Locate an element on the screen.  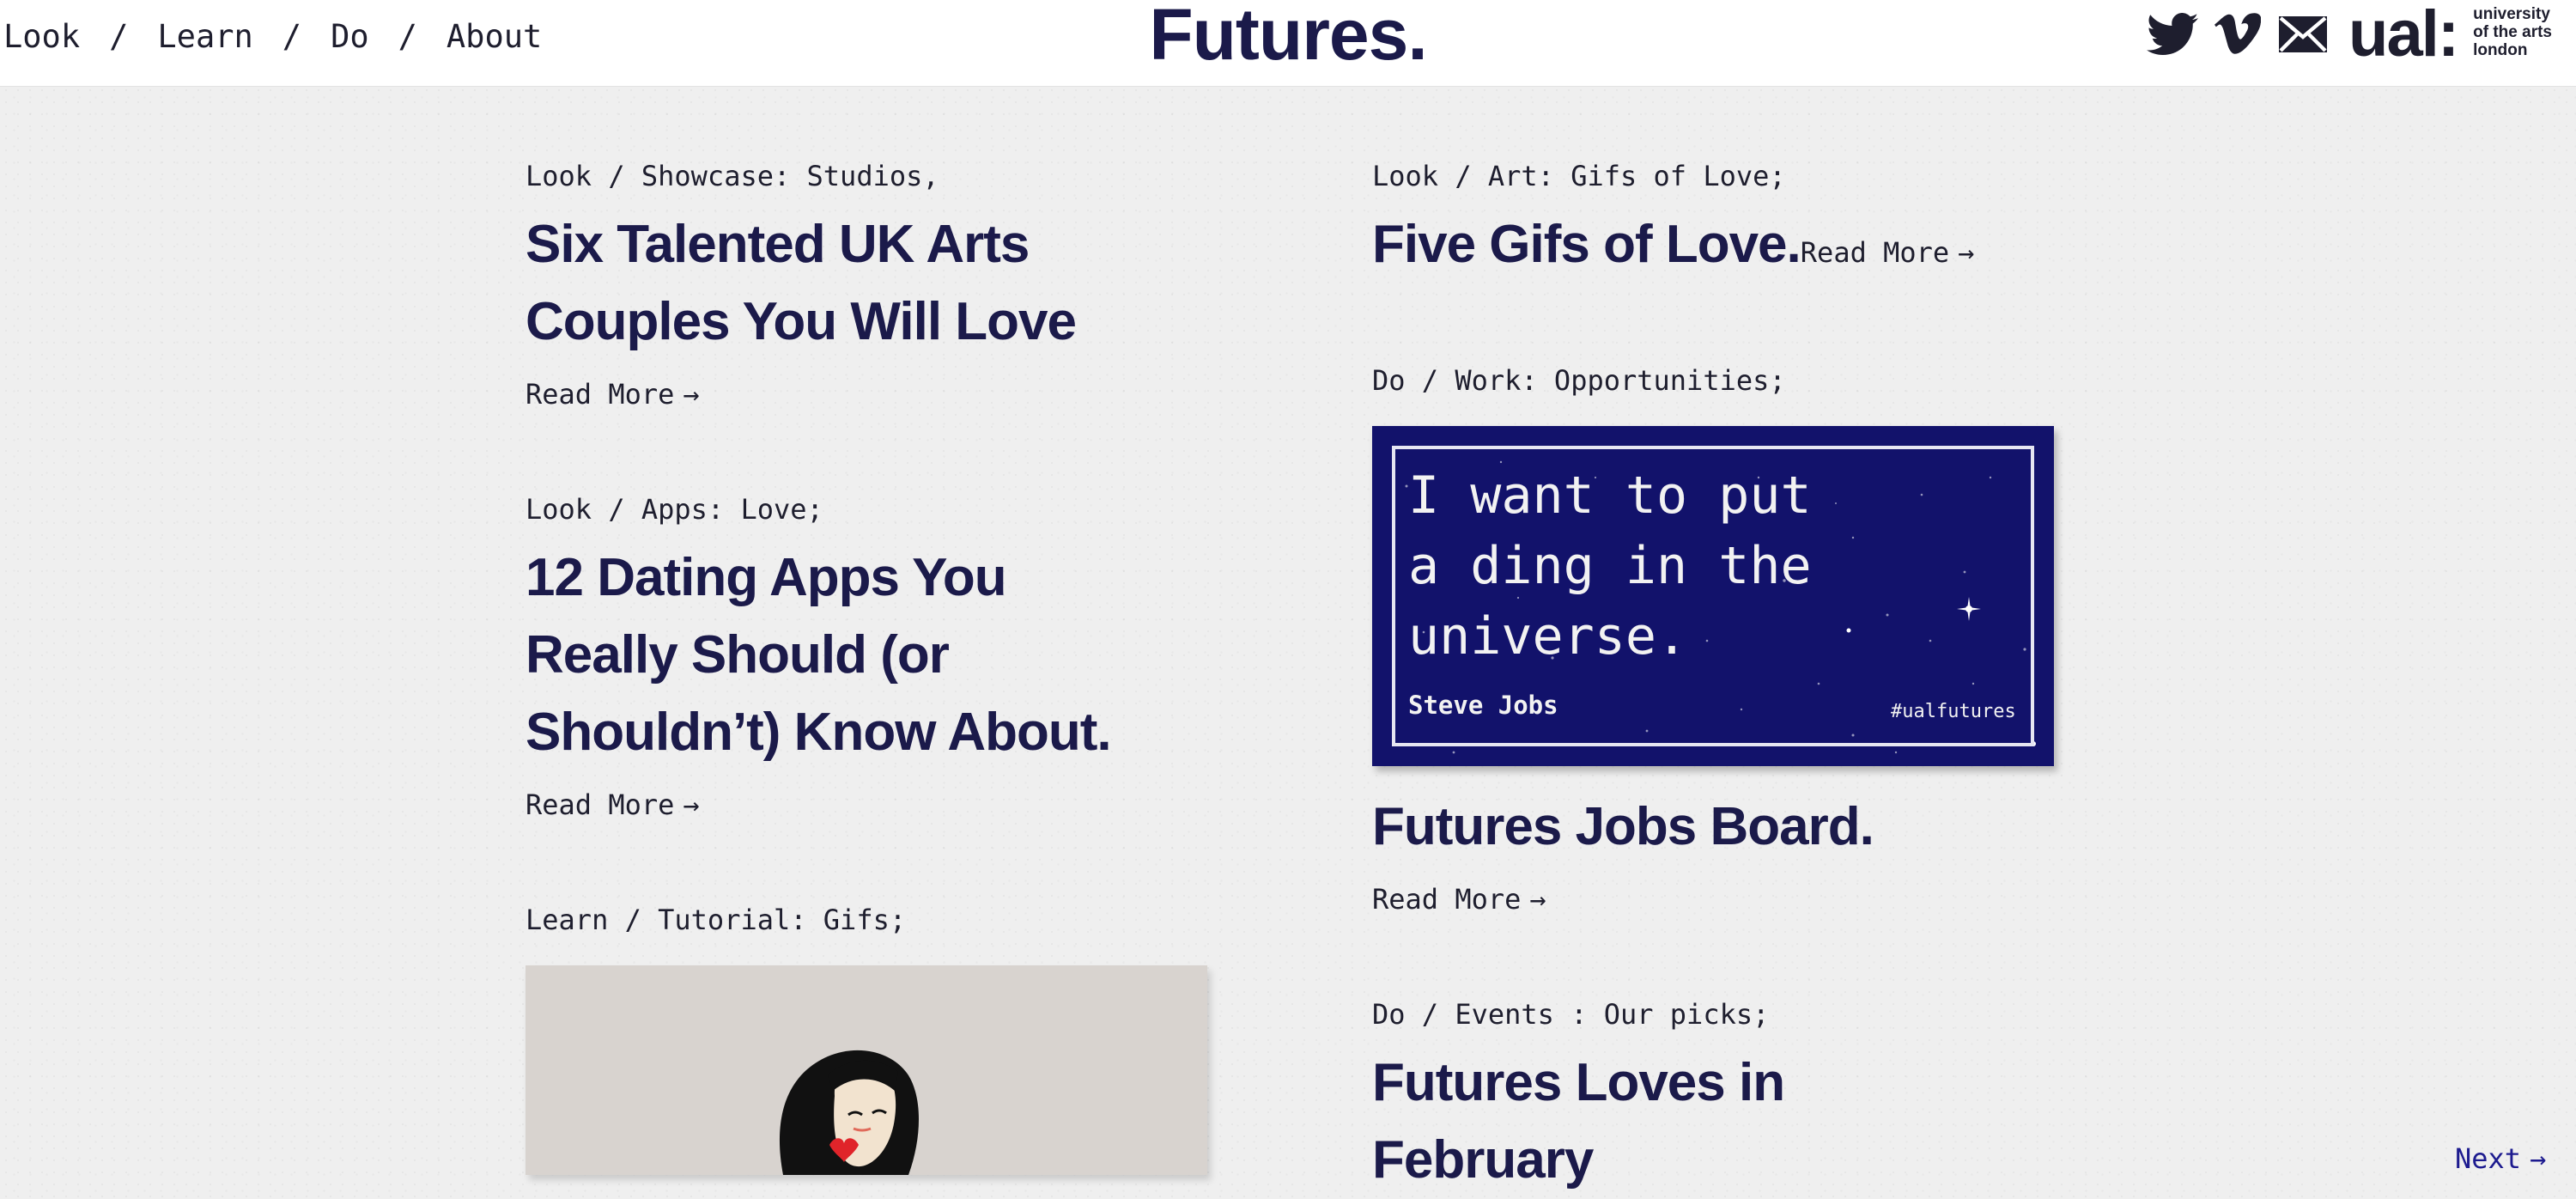
article-category: Look / Showcase: Studios, is located at coordinates (733, 176).